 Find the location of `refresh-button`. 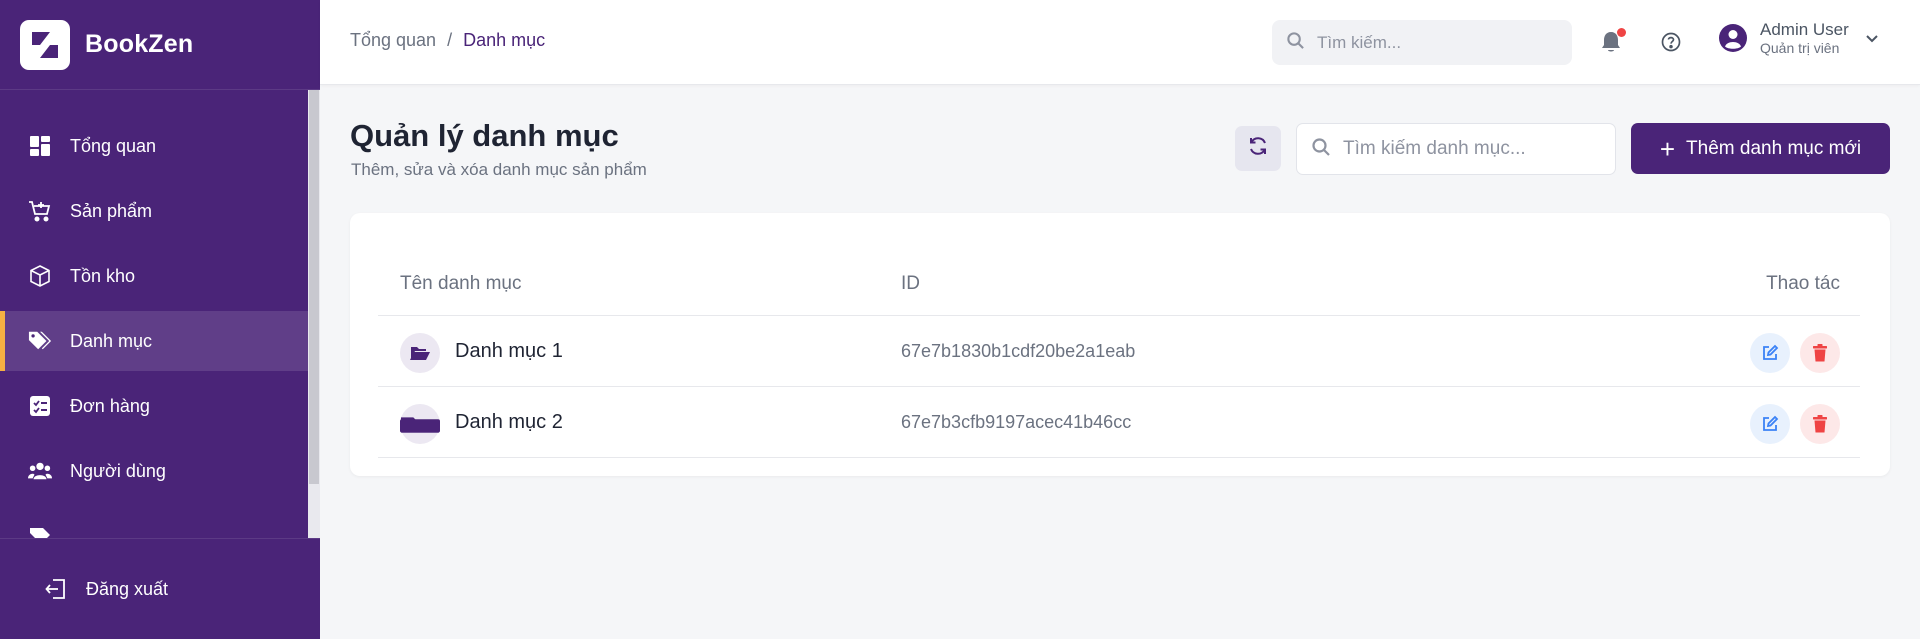

refresh-button is located at coordinates (1258, 148).